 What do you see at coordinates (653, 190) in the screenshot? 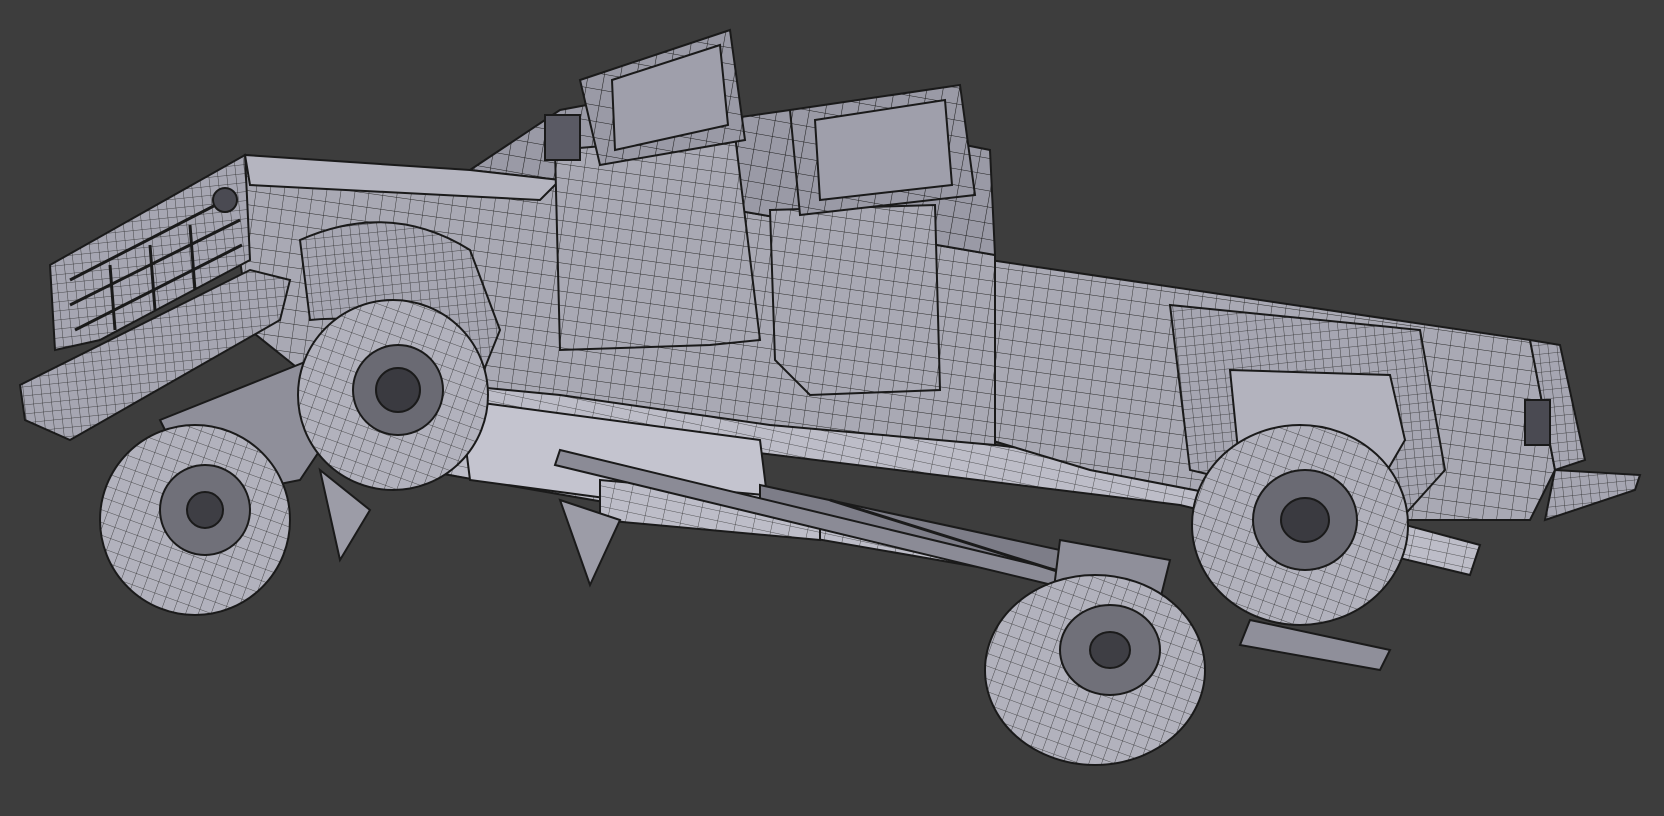
I see `front-door` at bounding box center [653, 190].